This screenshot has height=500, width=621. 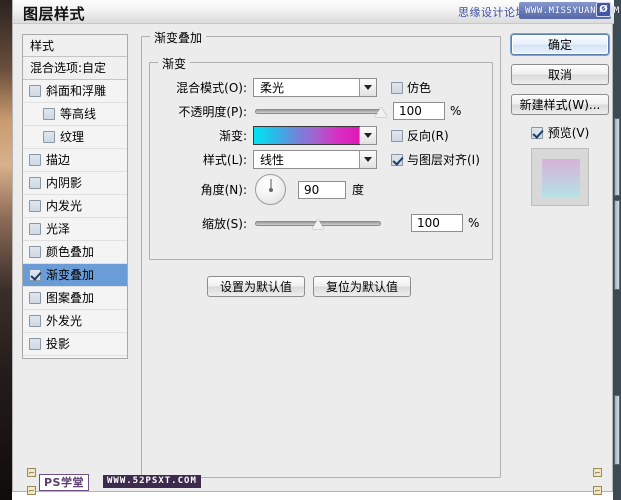 I want to click on corner-marker-bottom-right: ⌐, so click(x=597, y=490).